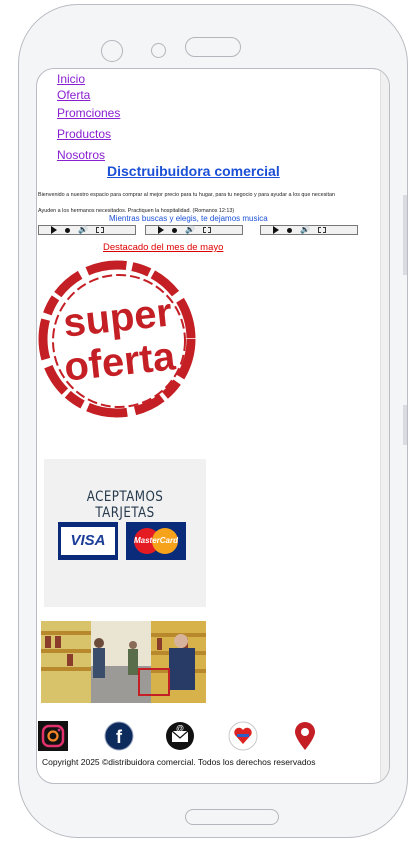 The width and height of the screenshot is (412, 842). Describe the element at coordinates (88, 134) in the screenshot. I see `nav-link-productos: Productos` at that location.